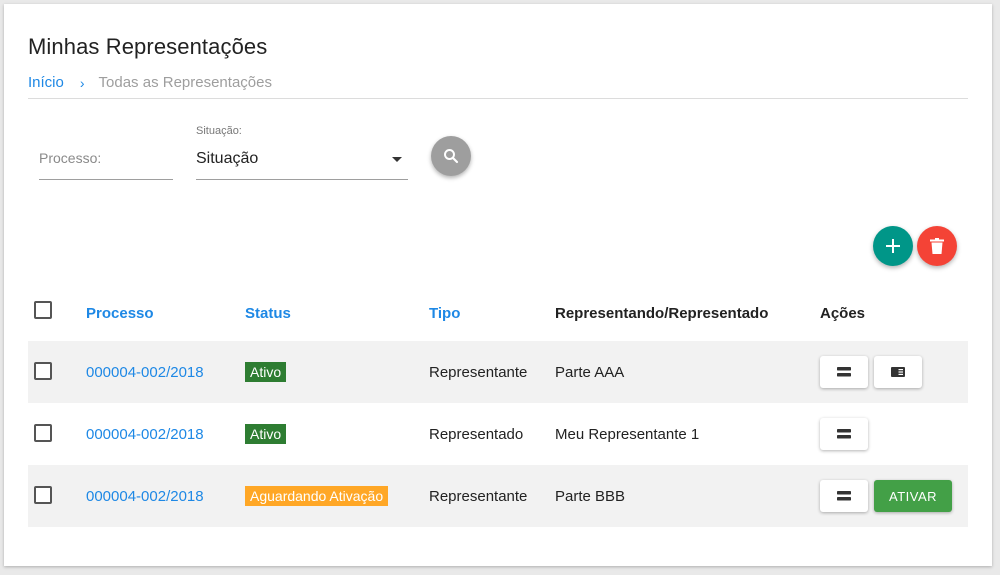  Describe the element at coordinates (627, 434) in the screenshot. I see `representando-cell: Meu Representante 1` at that location.